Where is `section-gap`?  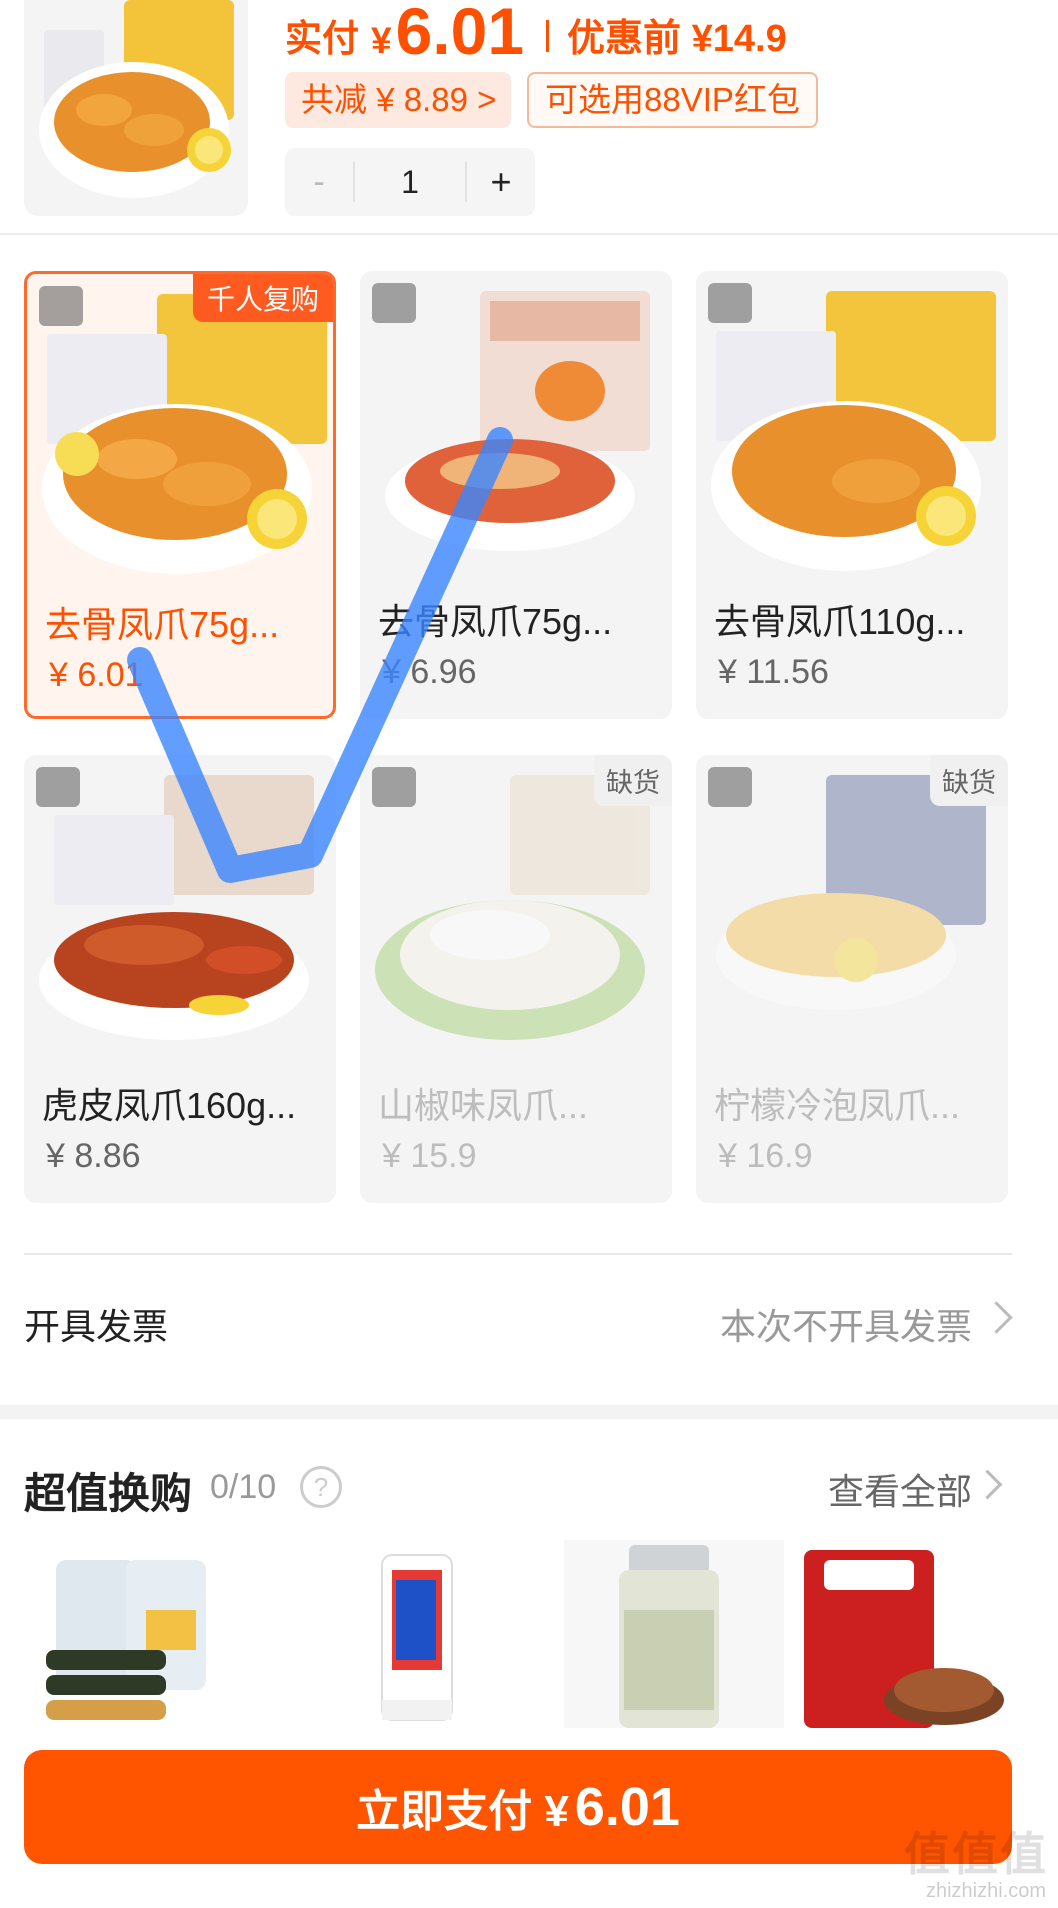 section-gap is located at coordinates (529, 1412).